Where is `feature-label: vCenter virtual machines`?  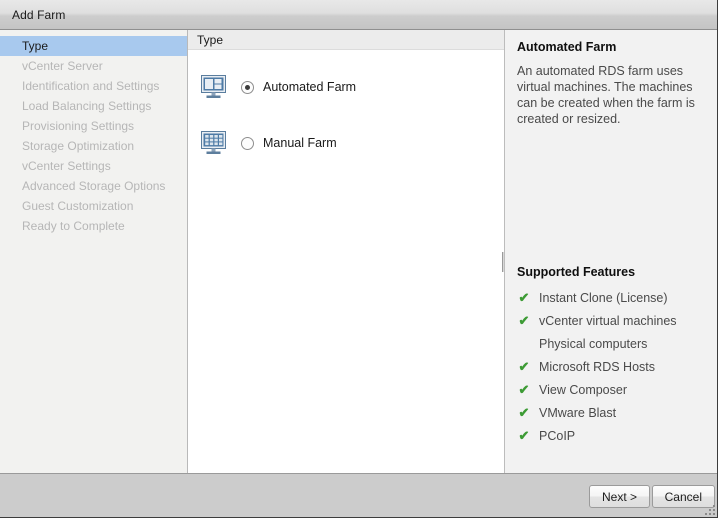
feature-label: vCenter virtual machines is located at coordinates (608, 320).